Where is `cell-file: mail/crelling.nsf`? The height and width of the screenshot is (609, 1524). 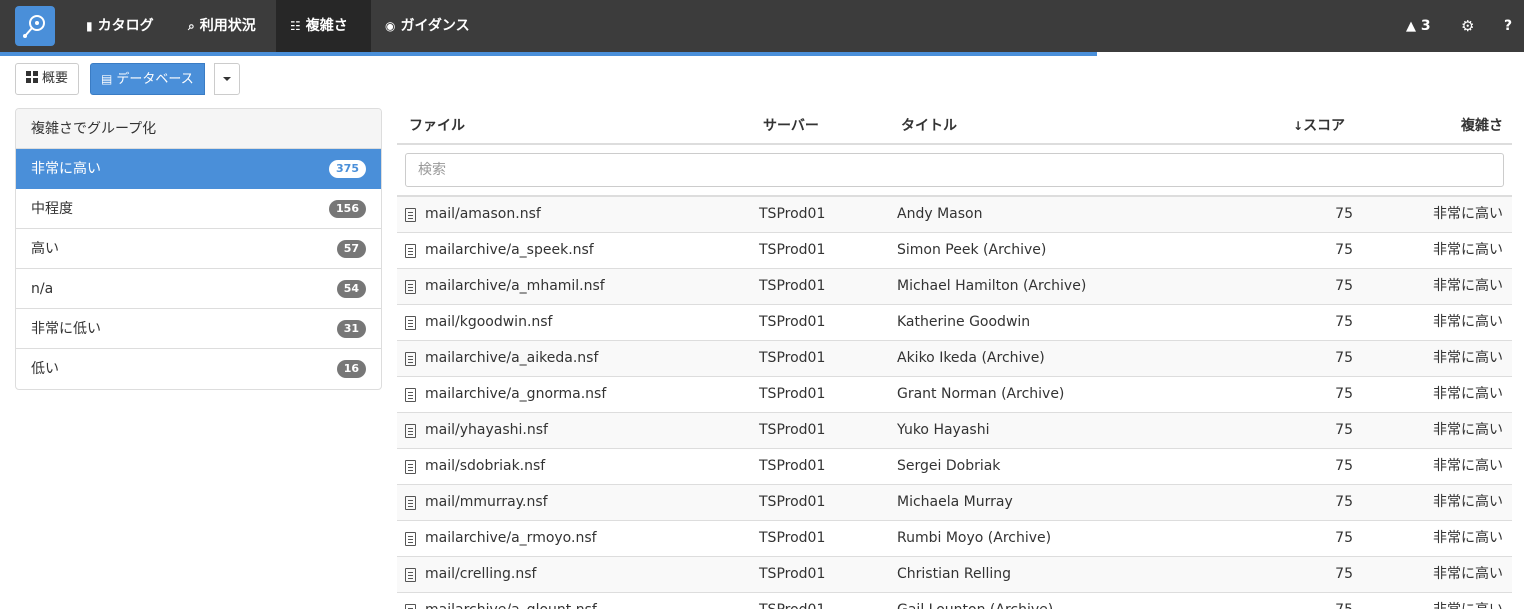 cell-file: mail/crelling.nsf is located at coordinates (480, 574).